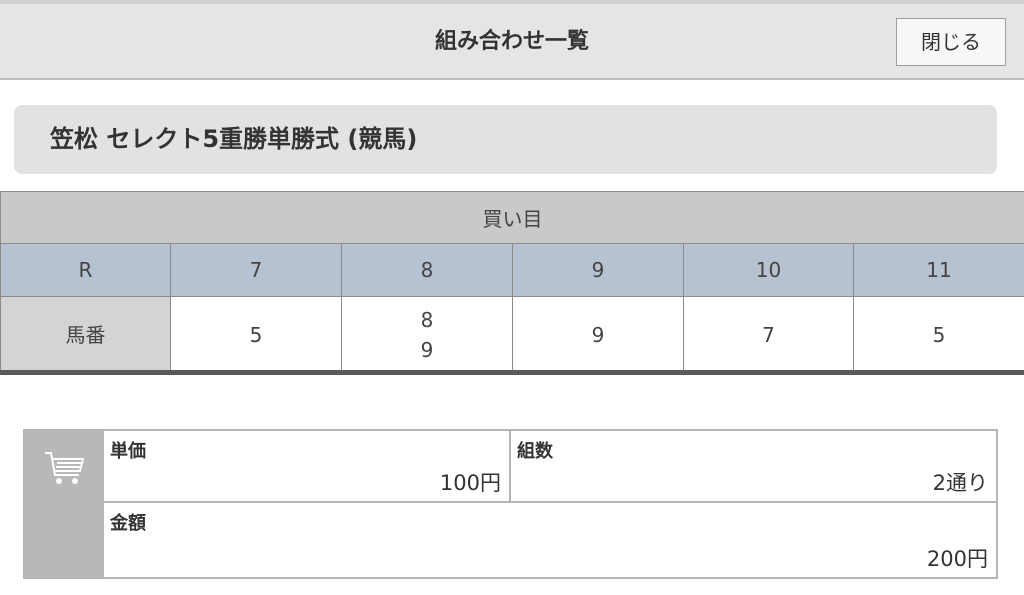 Image resolution: width=1024 pixels, height=595 pixels. I want to click on amount-value: 200円, so click(957, 559).